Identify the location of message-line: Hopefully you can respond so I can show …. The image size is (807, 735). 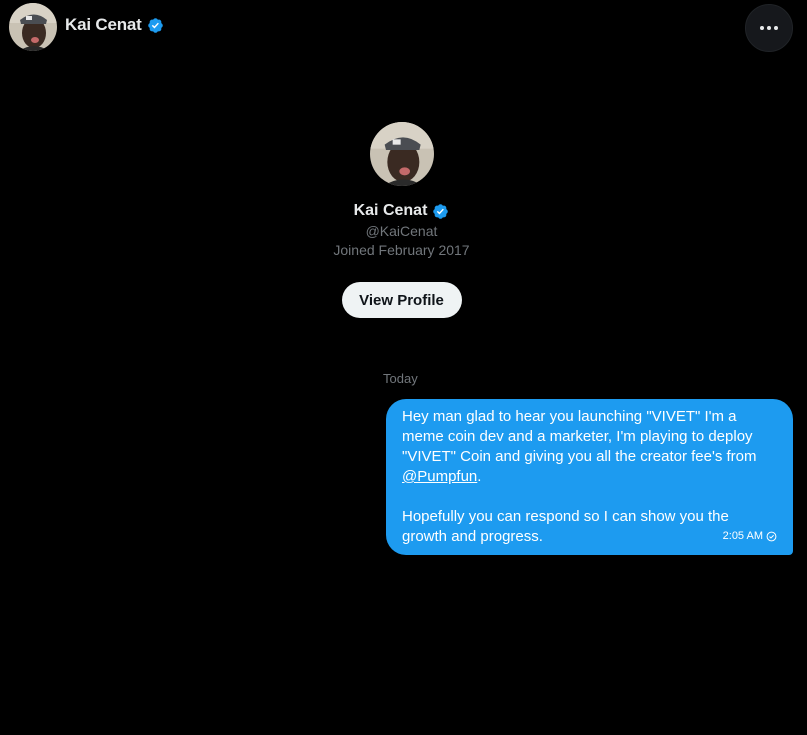
(565, 516).